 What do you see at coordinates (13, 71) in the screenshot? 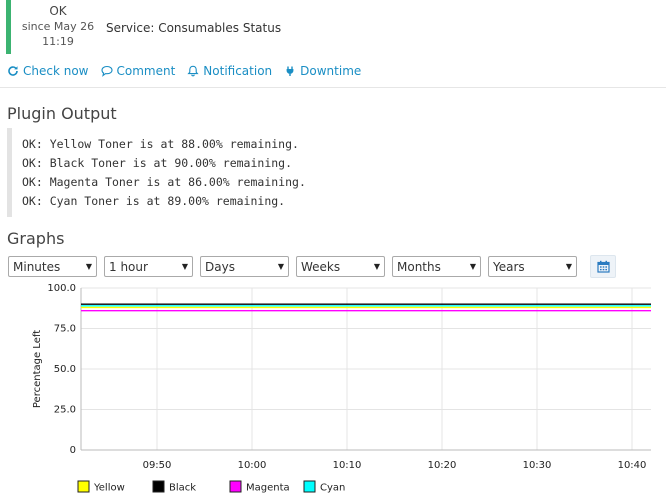
I see `refresh-icon` at bounding box center [13, 71].